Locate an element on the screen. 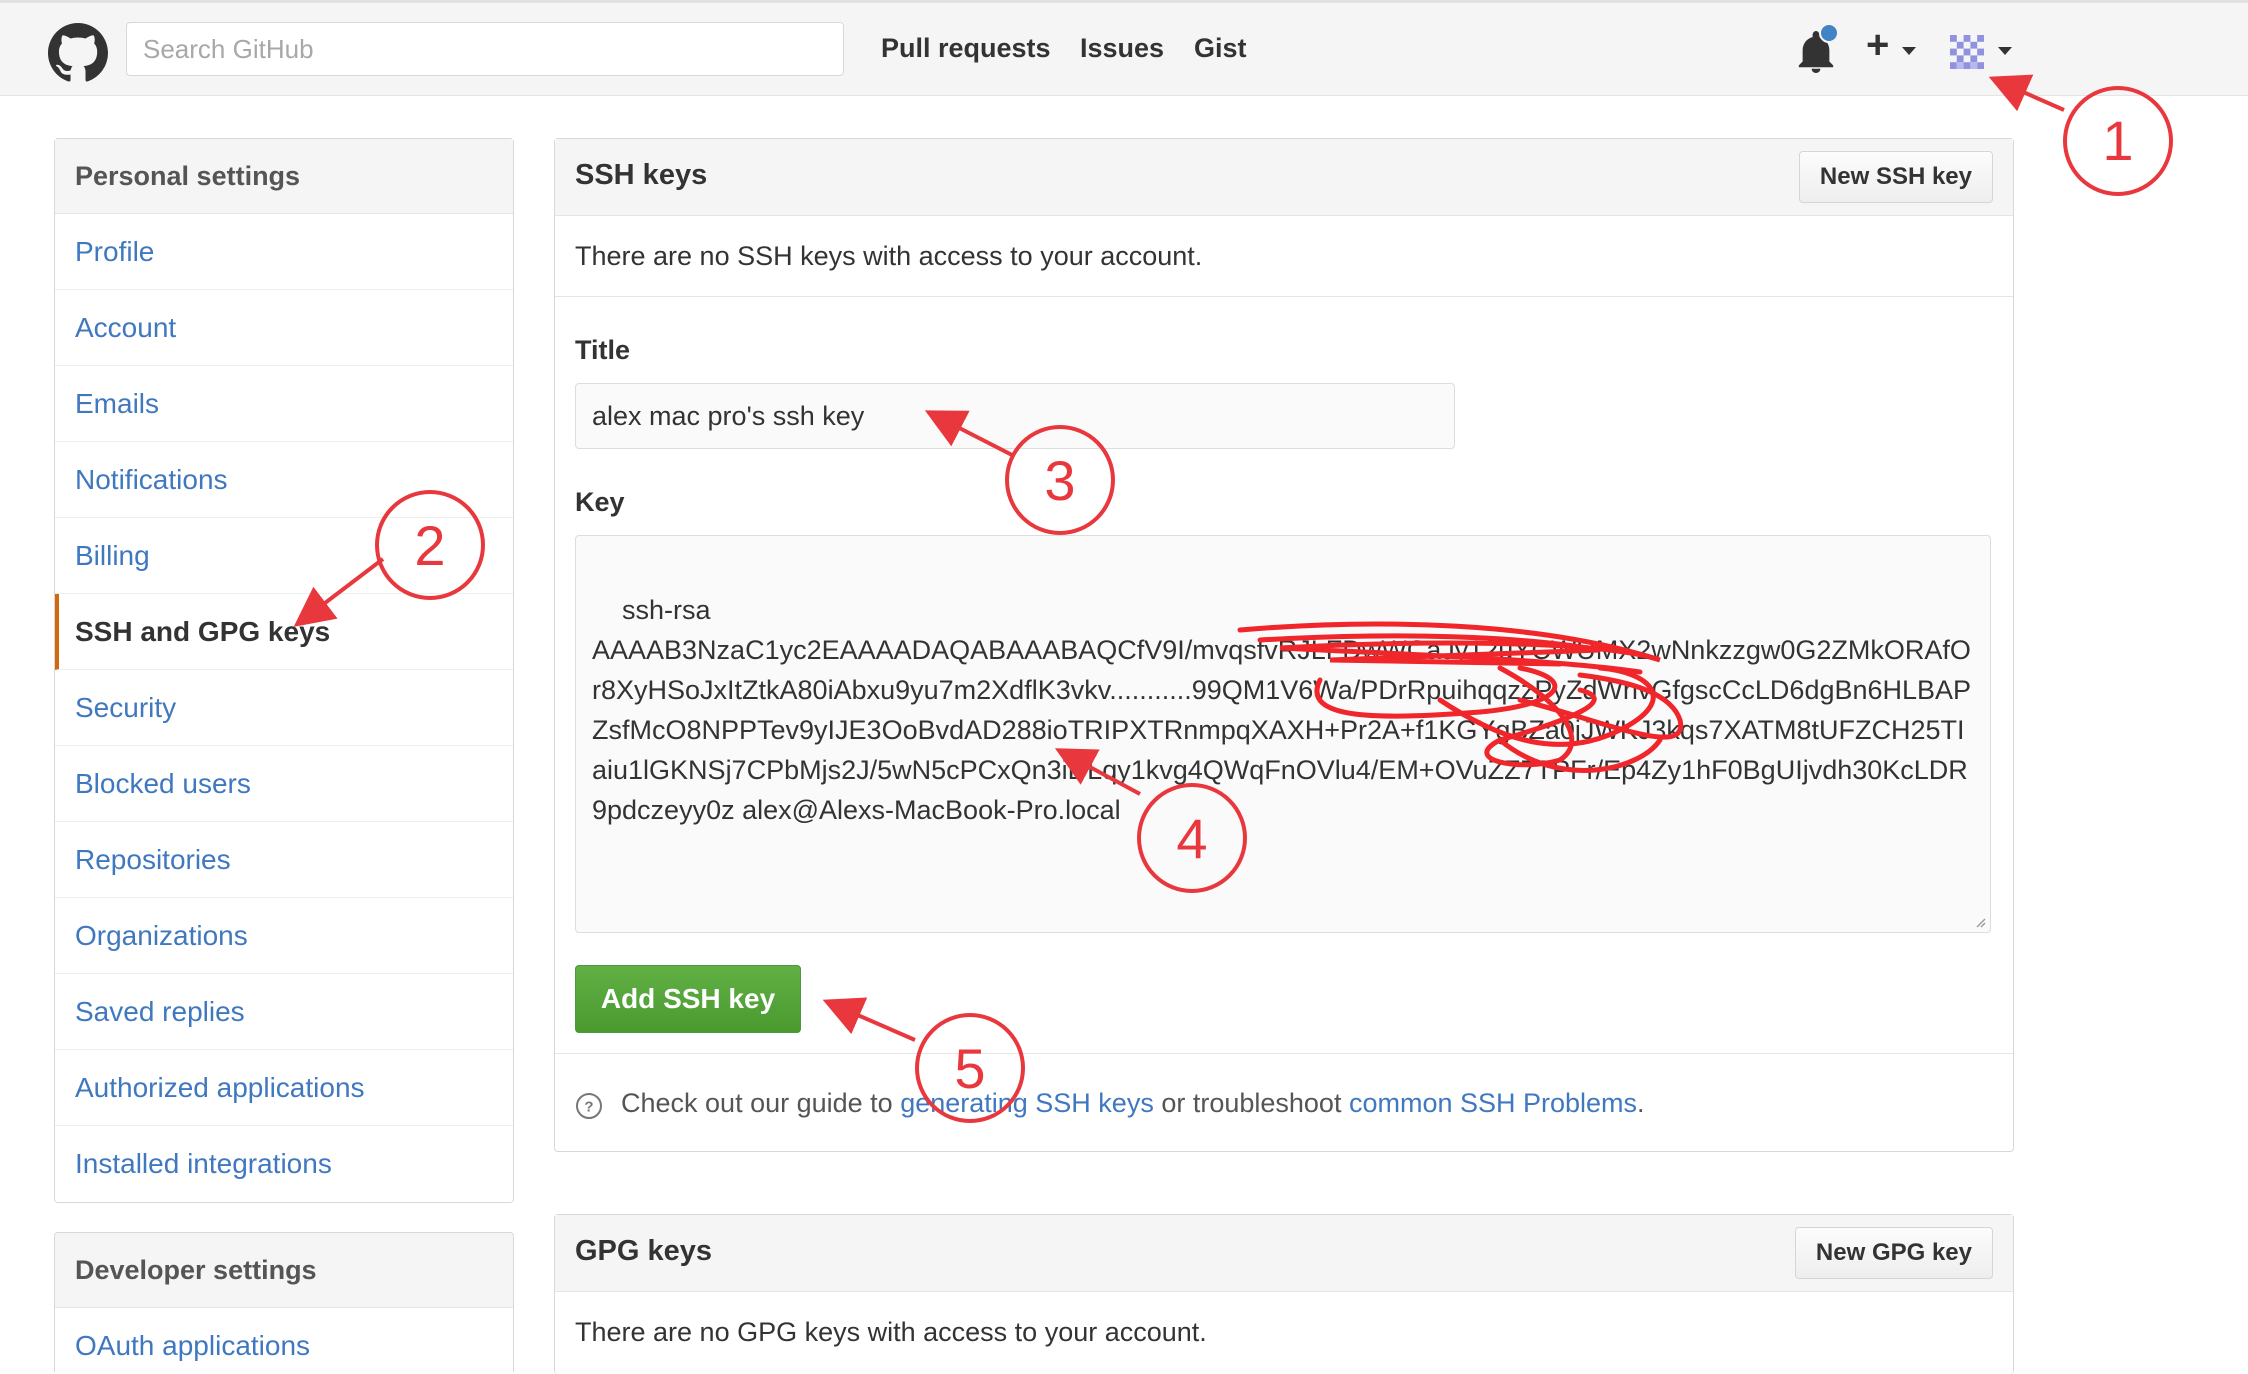 This screenshot has width=2248, height=1374. sidebar-item-installed-integrations: Installed integrations is located at coordinates (284, 1164).